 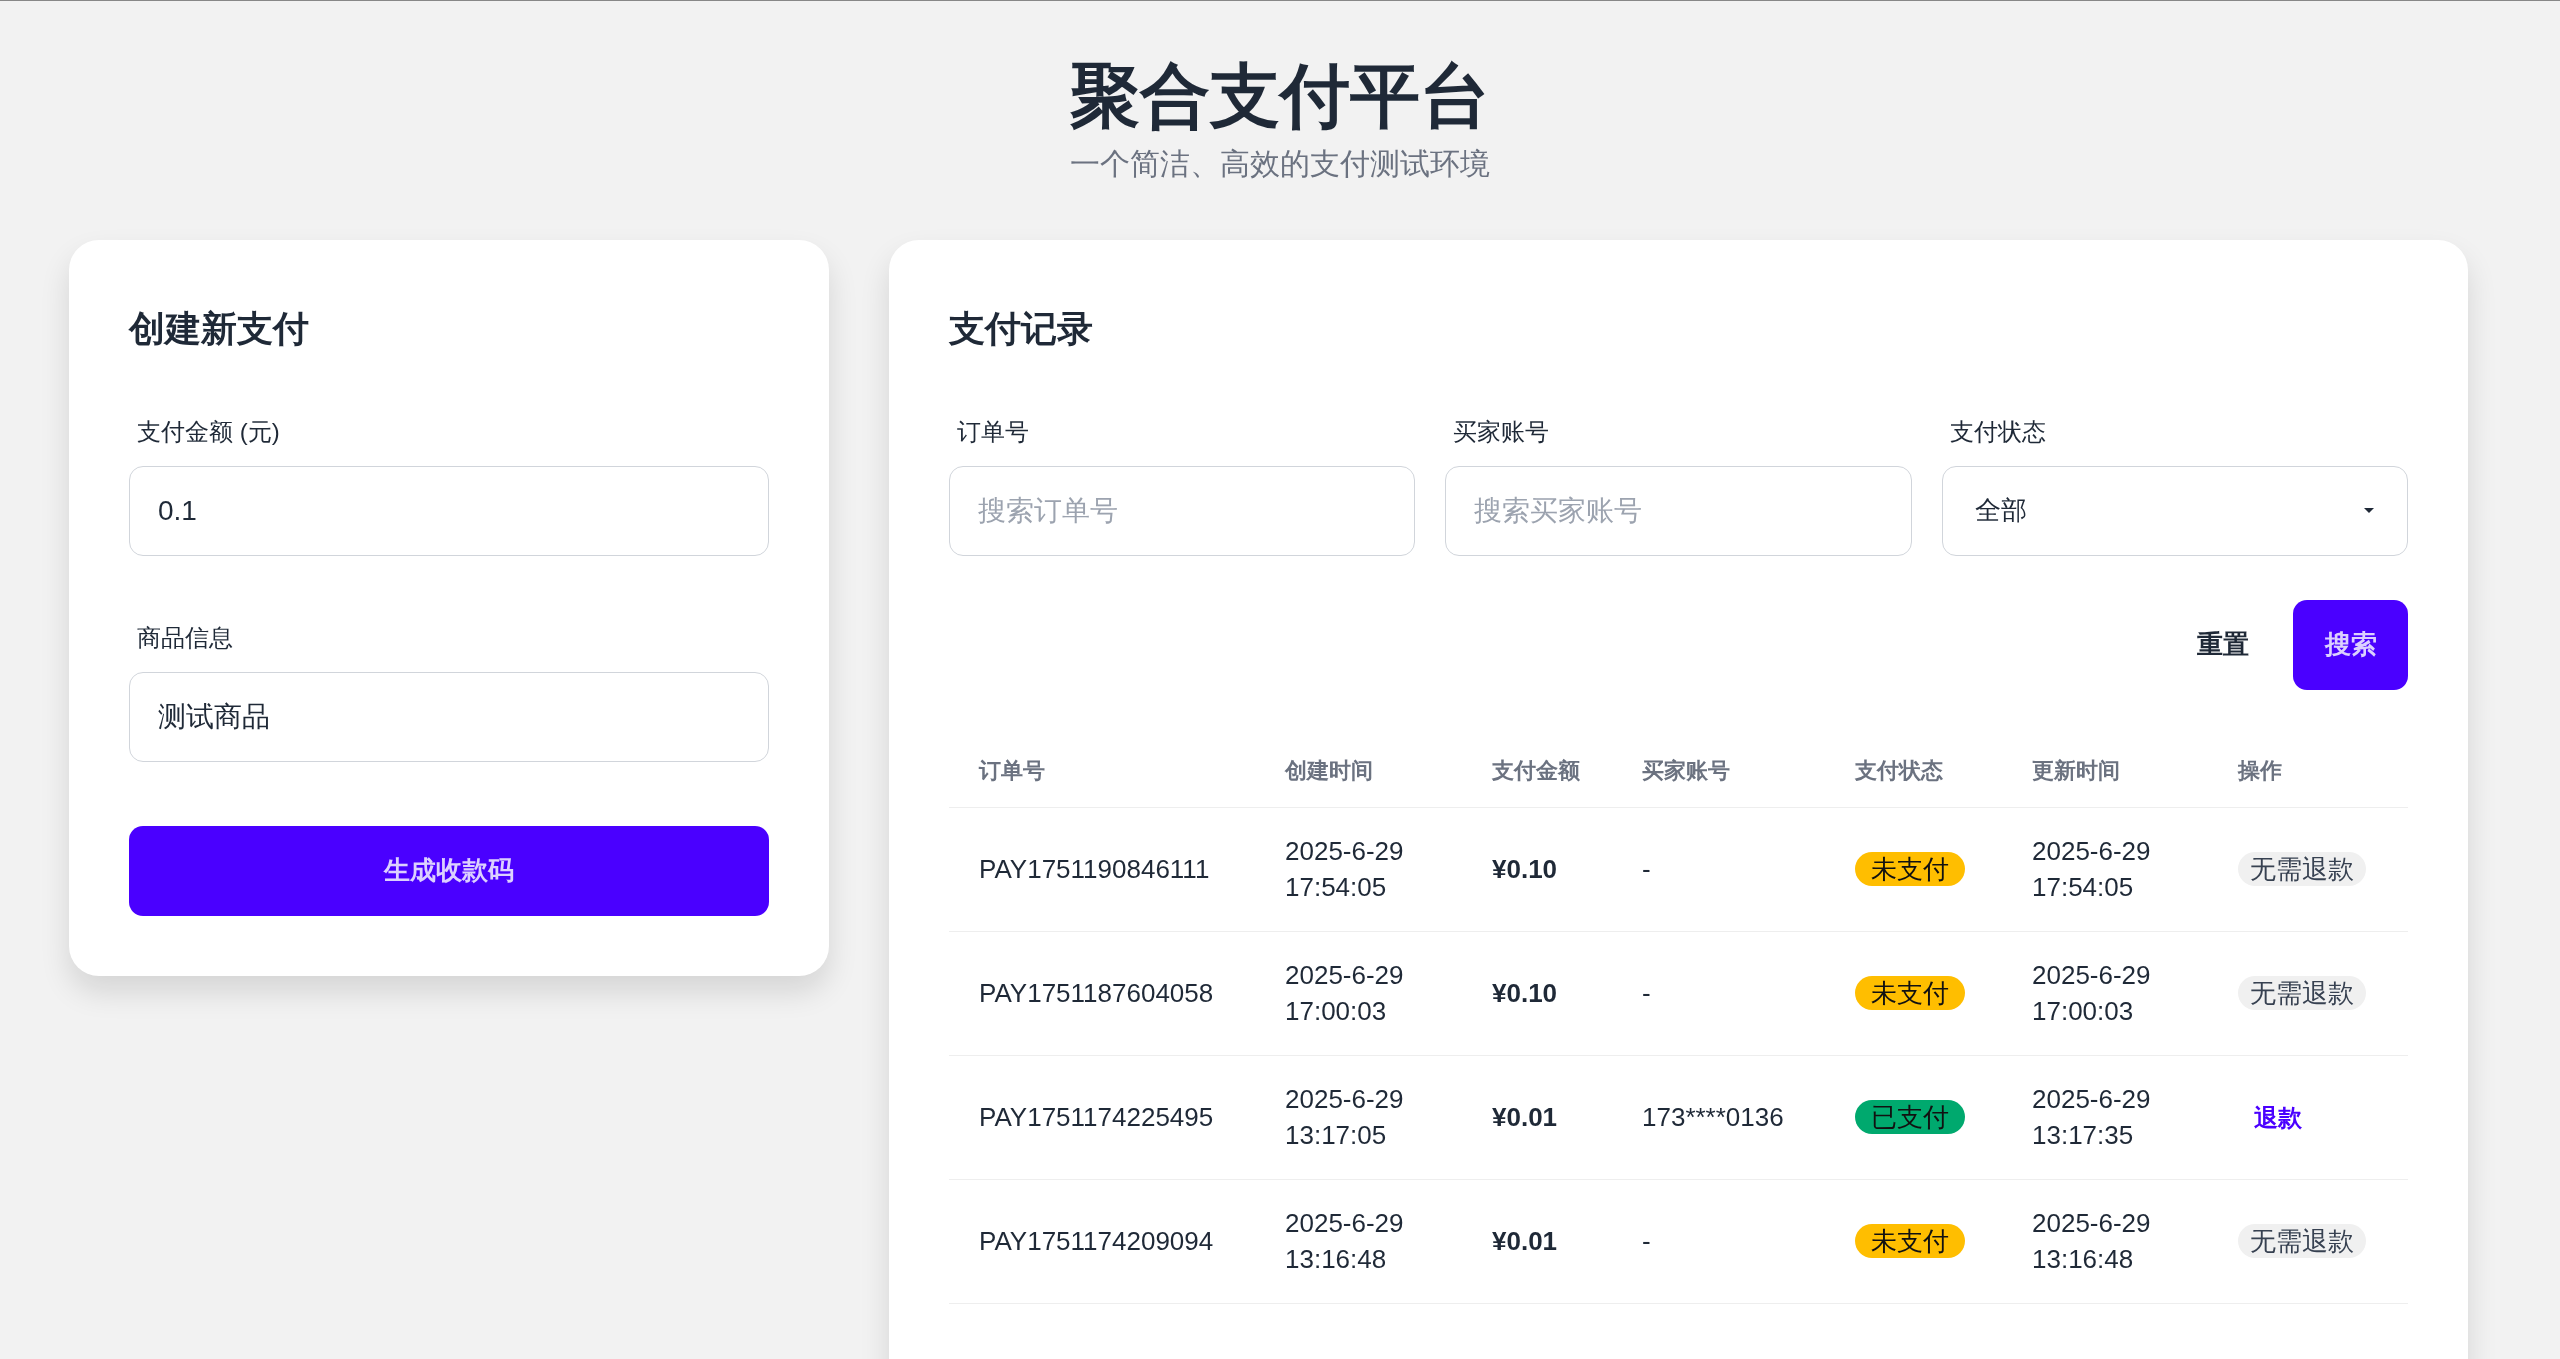 What do you see at coordinates (2174, 510) in the screenshot?
I see `status-select: 全部` at bounding box center [2174, 510].